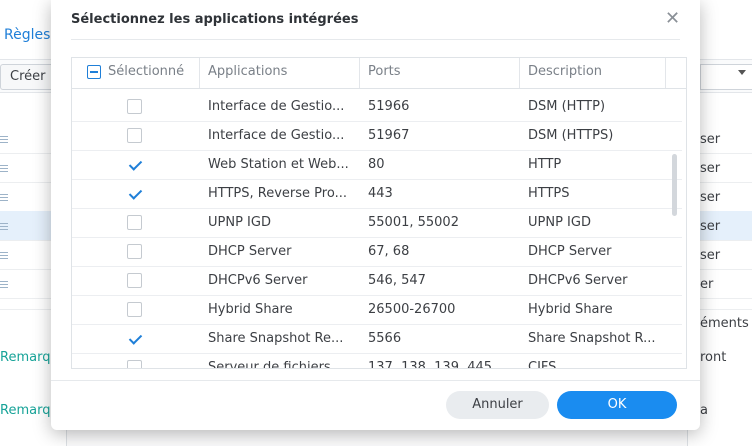  What do you see at coordinates (578, 280) in the screenshot?
I see `description-value: DHCPv6 Server` at bounding box center [578, 280].